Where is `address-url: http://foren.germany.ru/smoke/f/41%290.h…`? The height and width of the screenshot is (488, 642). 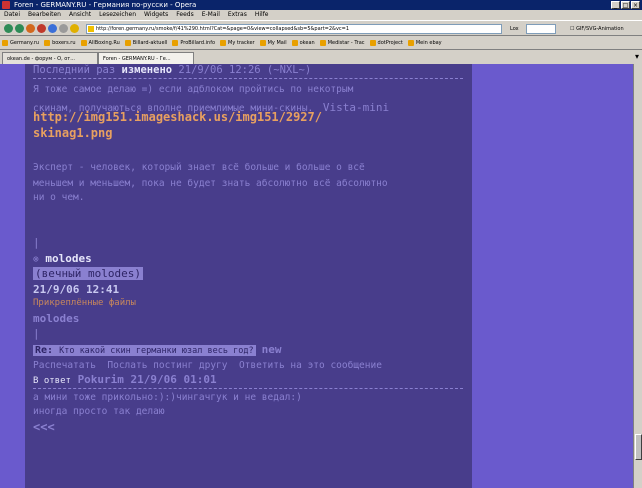
address-url: http://foren.germany.ru/smoke/f/41%290.h… is located at coordinates (223, 29).